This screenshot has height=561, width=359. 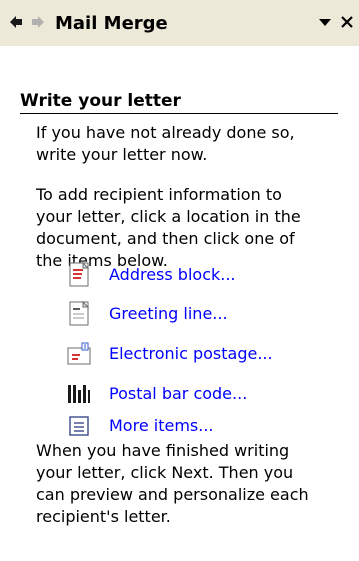 I want to click on back-arrow-icon, so click(x=16, y=22).